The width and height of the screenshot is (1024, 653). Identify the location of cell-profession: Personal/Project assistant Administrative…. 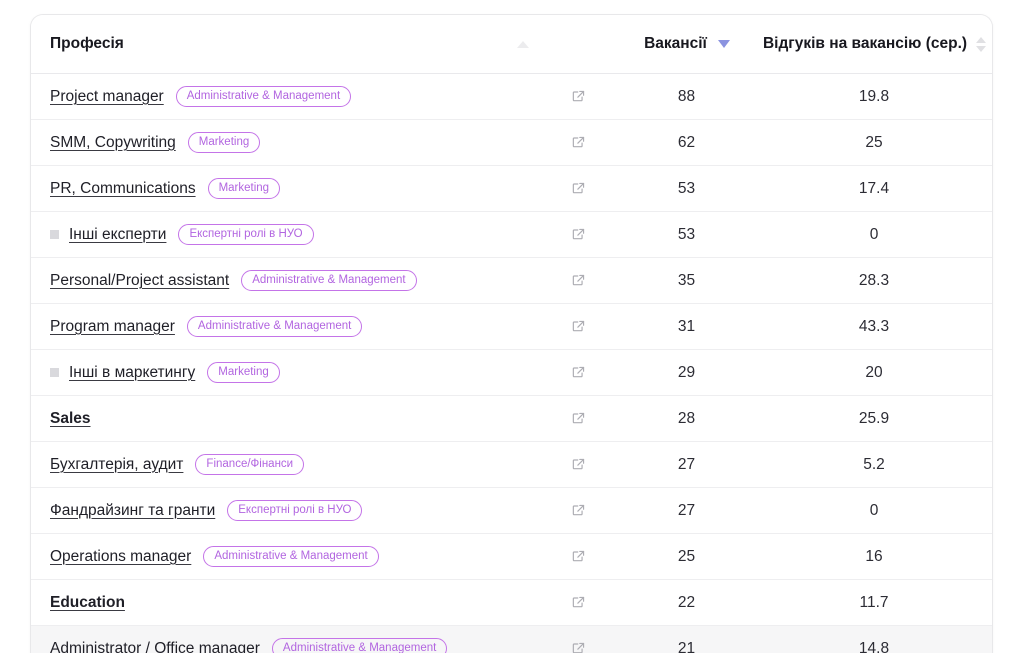
(287, 280).